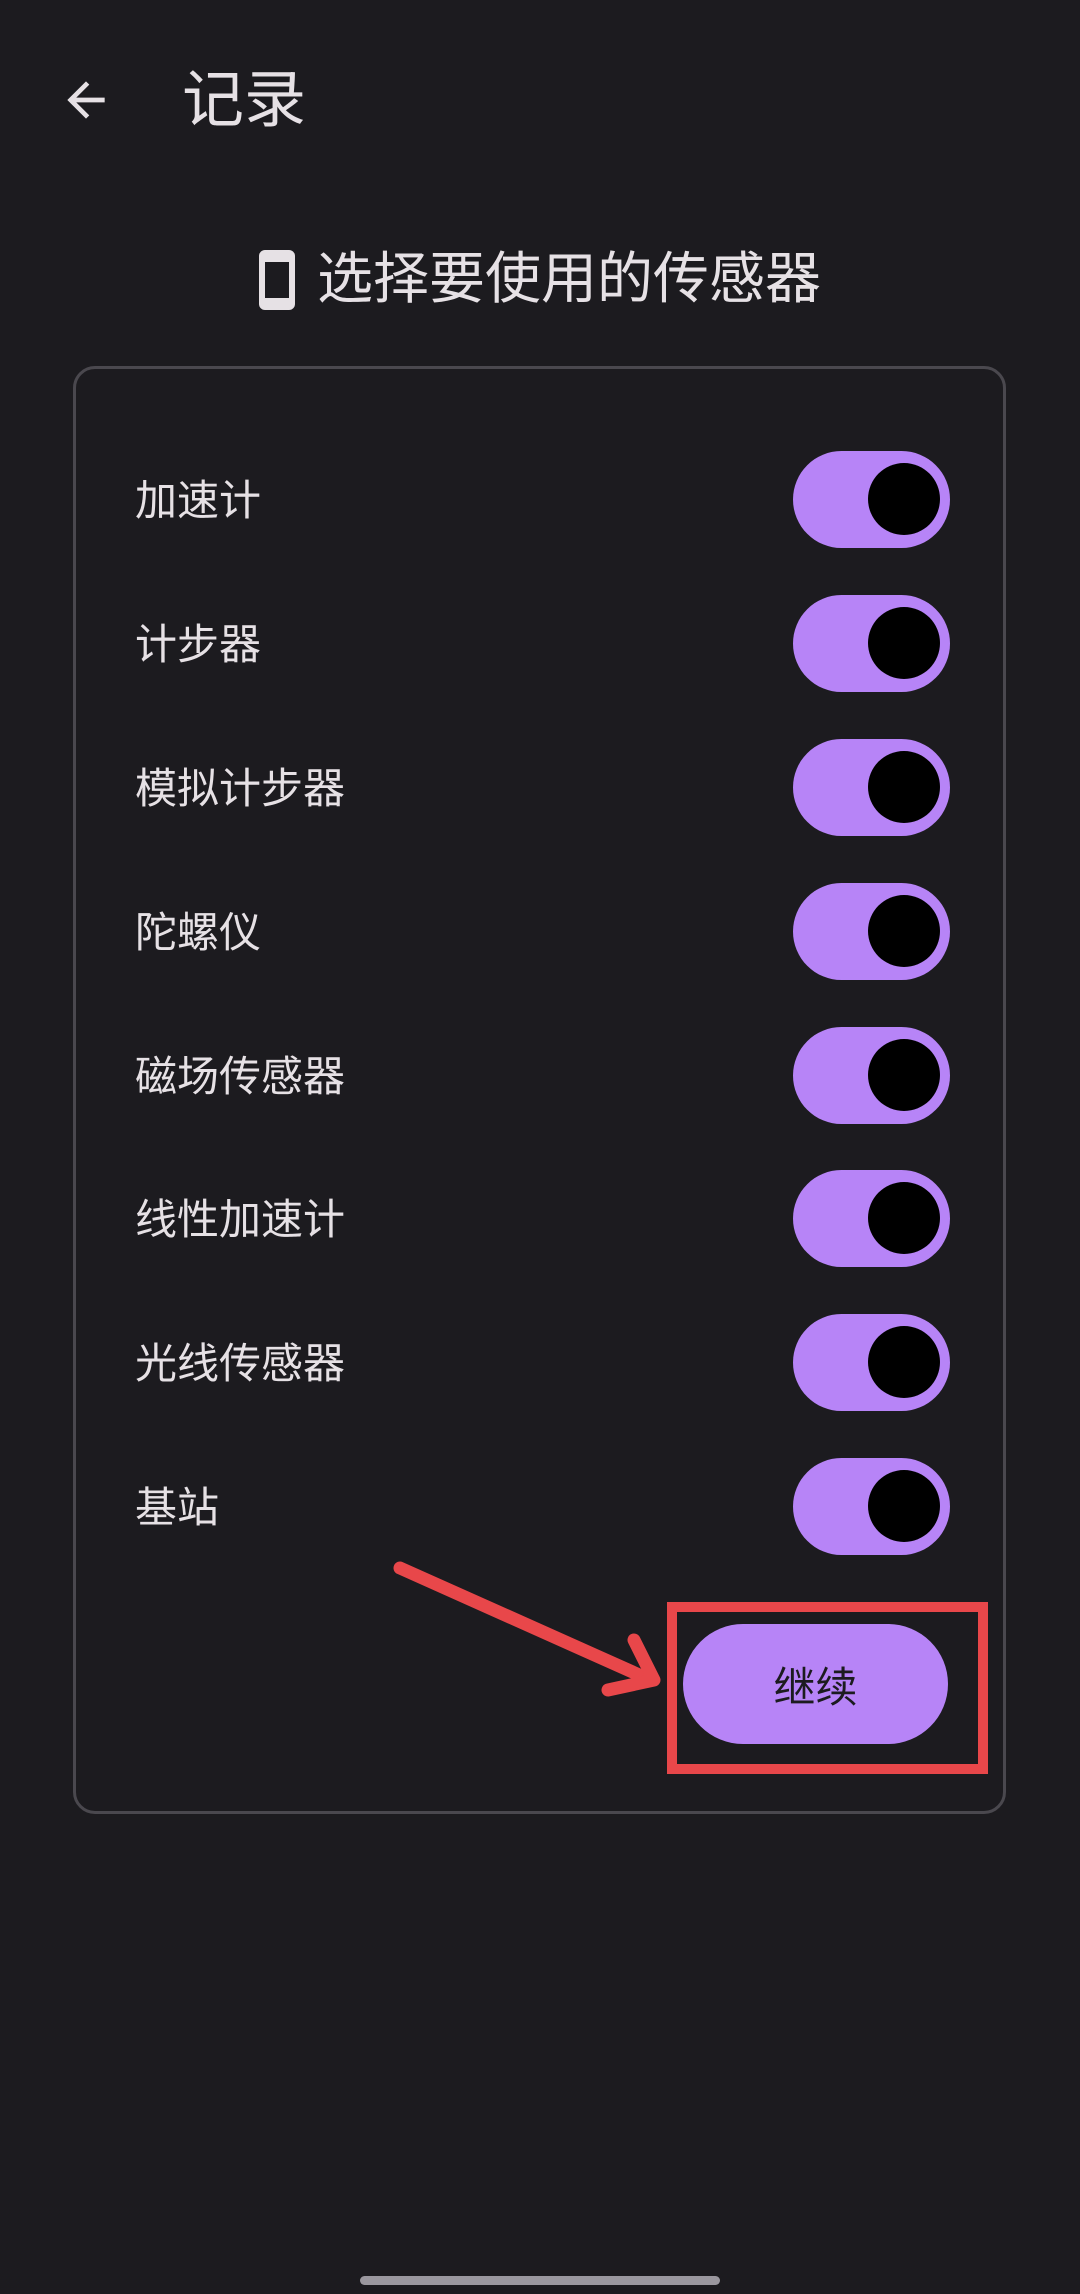 The width and height of the screenshot is (1080, 2294). What do you see at coordinates (277, 280) in the screenshot?
I see `phone-icon` at bounding box center [277, 280].